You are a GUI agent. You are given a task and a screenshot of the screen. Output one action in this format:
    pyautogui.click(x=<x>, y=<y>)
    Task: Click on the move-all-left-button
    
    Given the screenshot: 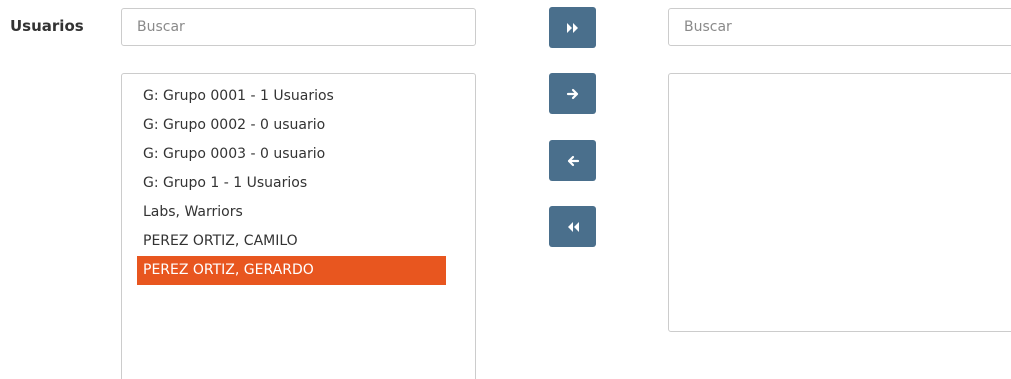 What is the action you would take?
    pyautogui.click(x=572, y=226)
    